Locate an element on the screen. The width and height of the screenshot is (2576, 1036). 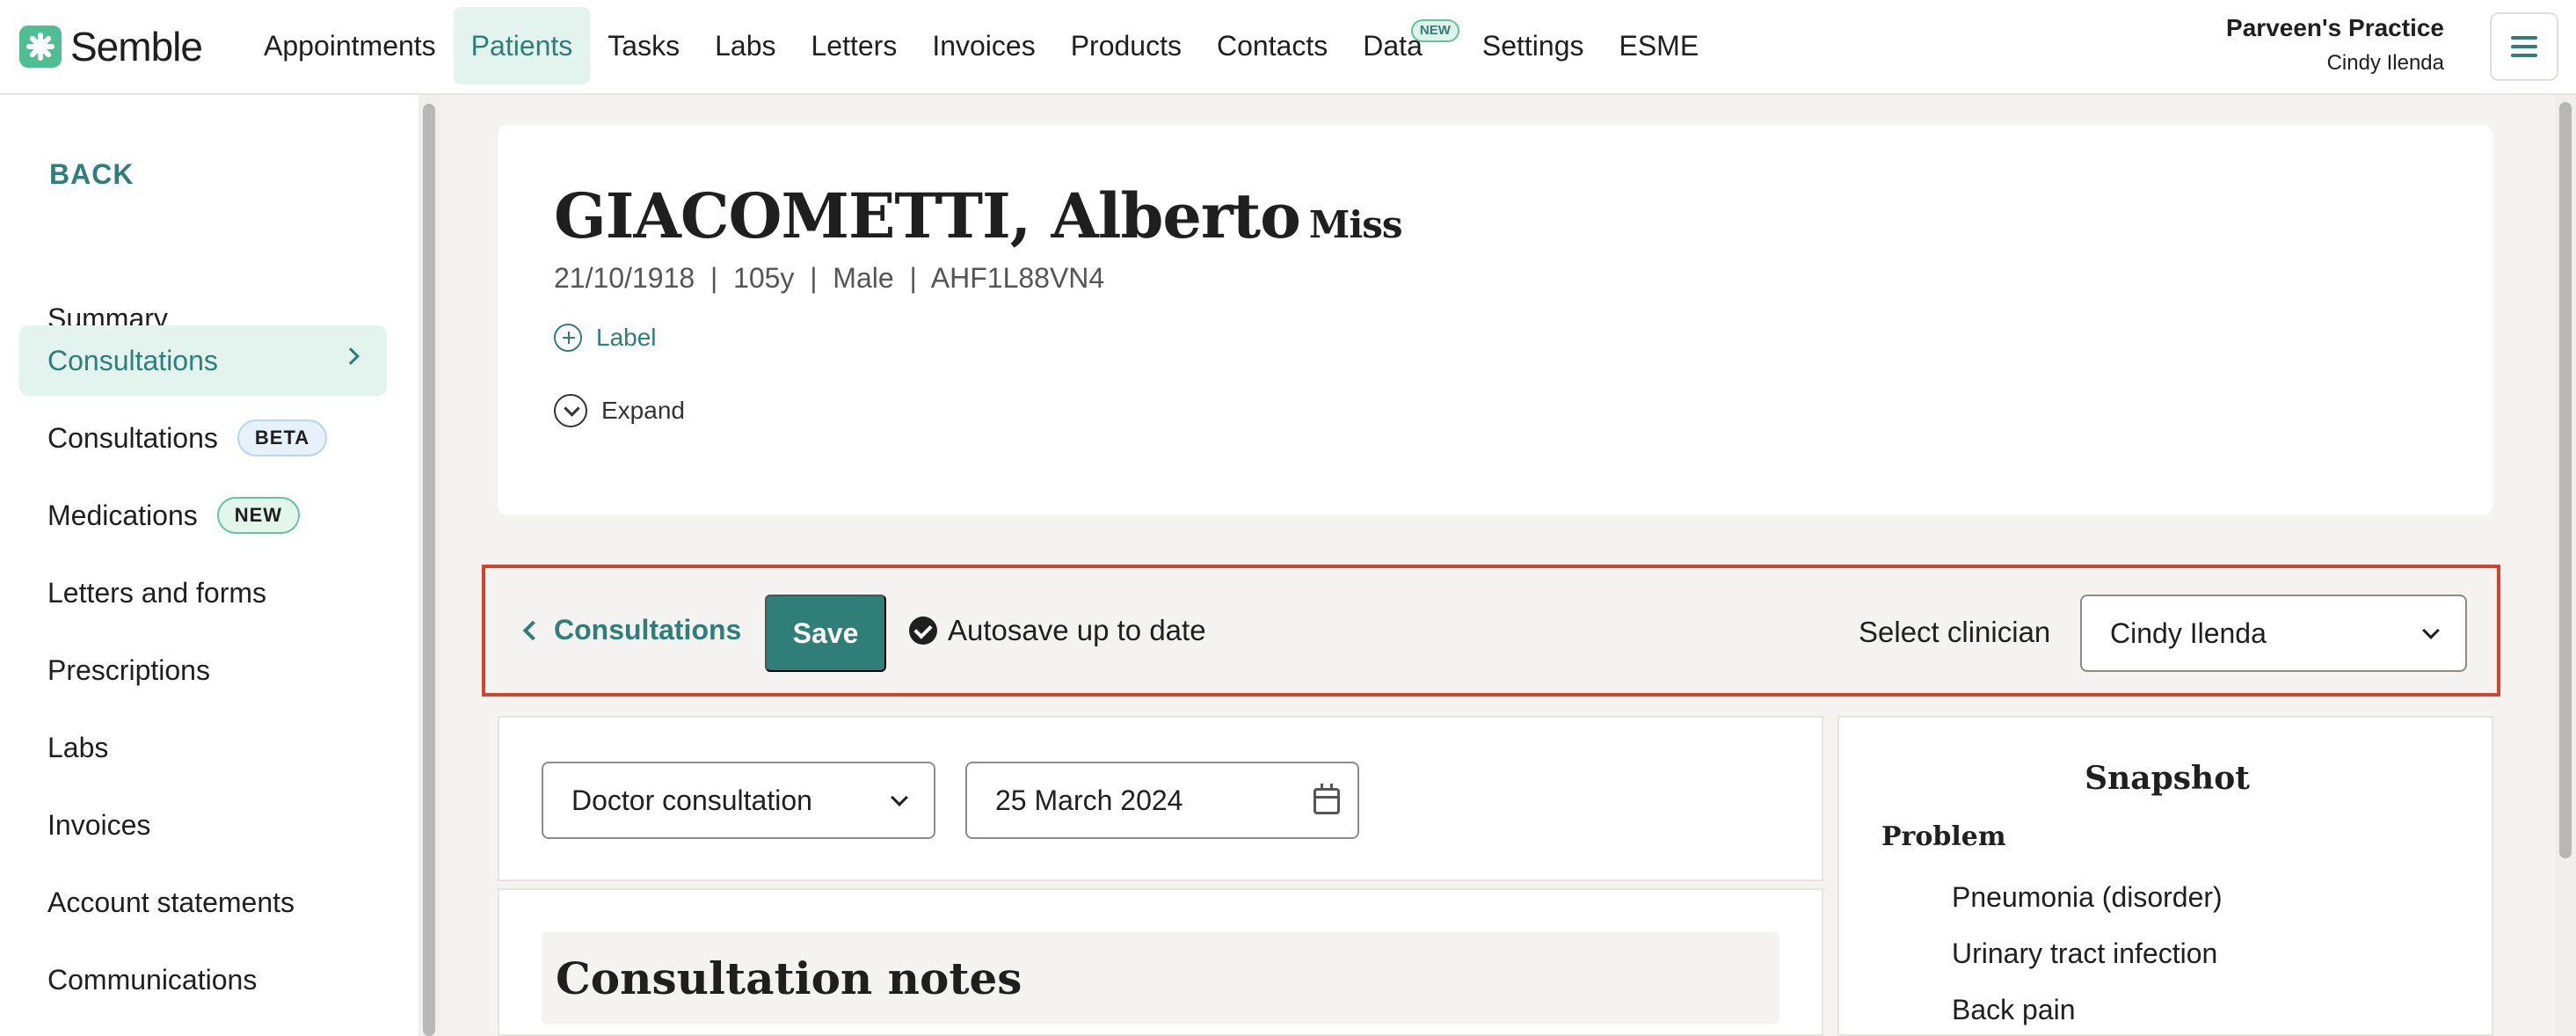
nav-item-settings: Settings is located at coordinates (1533, 45).